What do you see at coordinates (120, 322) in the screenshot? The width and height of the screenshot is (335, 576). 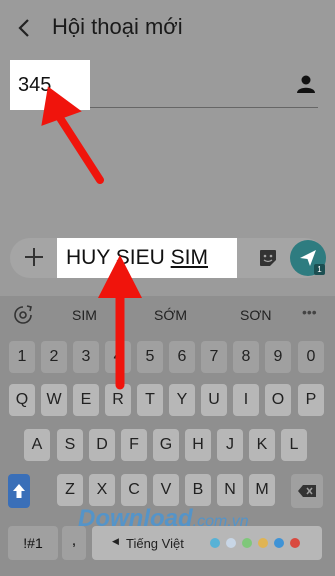 I see `arrow-to-message` at bounding box center [120, 322].